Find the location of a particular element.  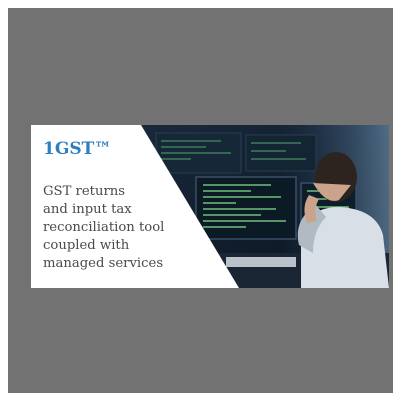

tagline-line: managed services is located at coordinates (103, 263).